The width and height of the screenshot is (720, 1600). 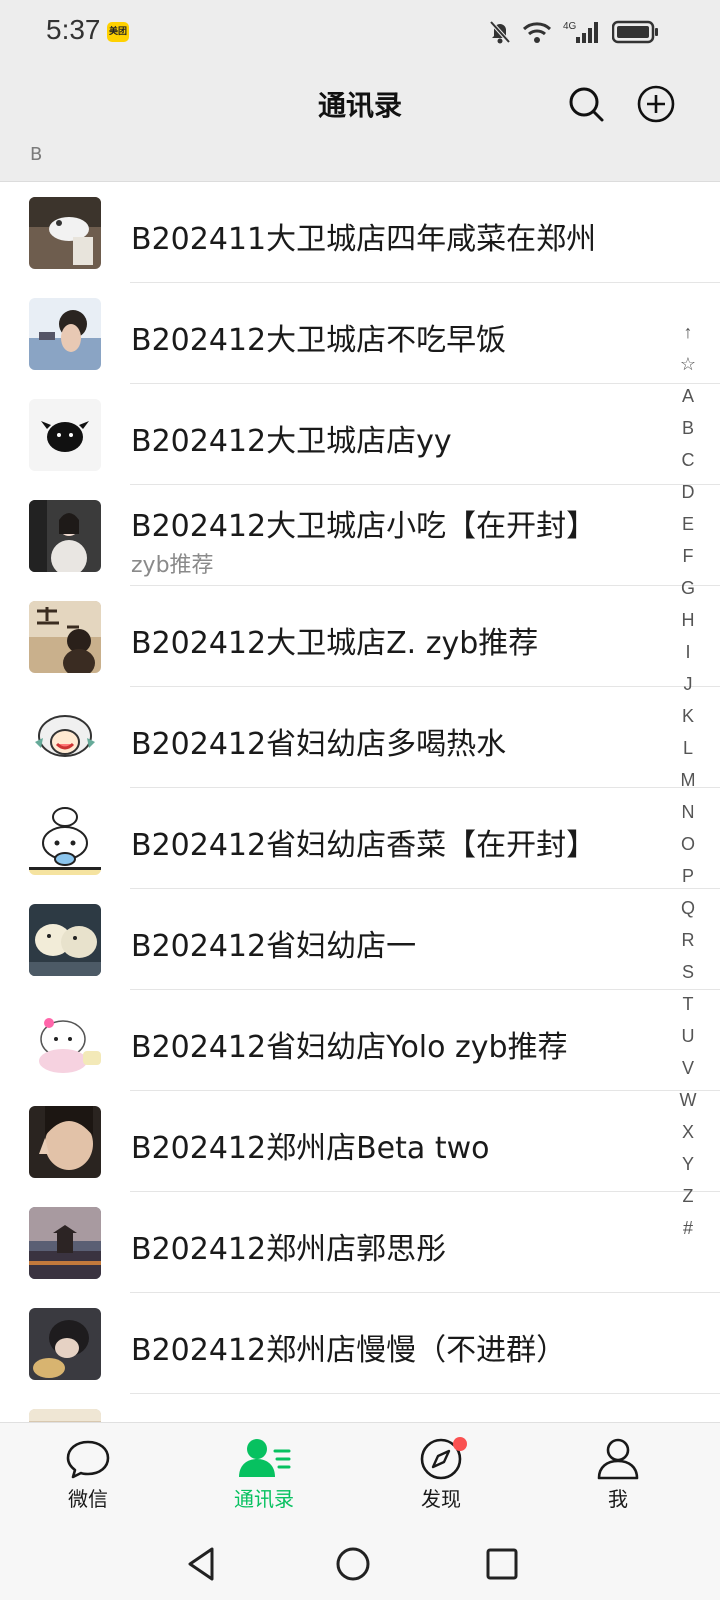 I want to click on index-letter: L, so click(x=688, y=748).